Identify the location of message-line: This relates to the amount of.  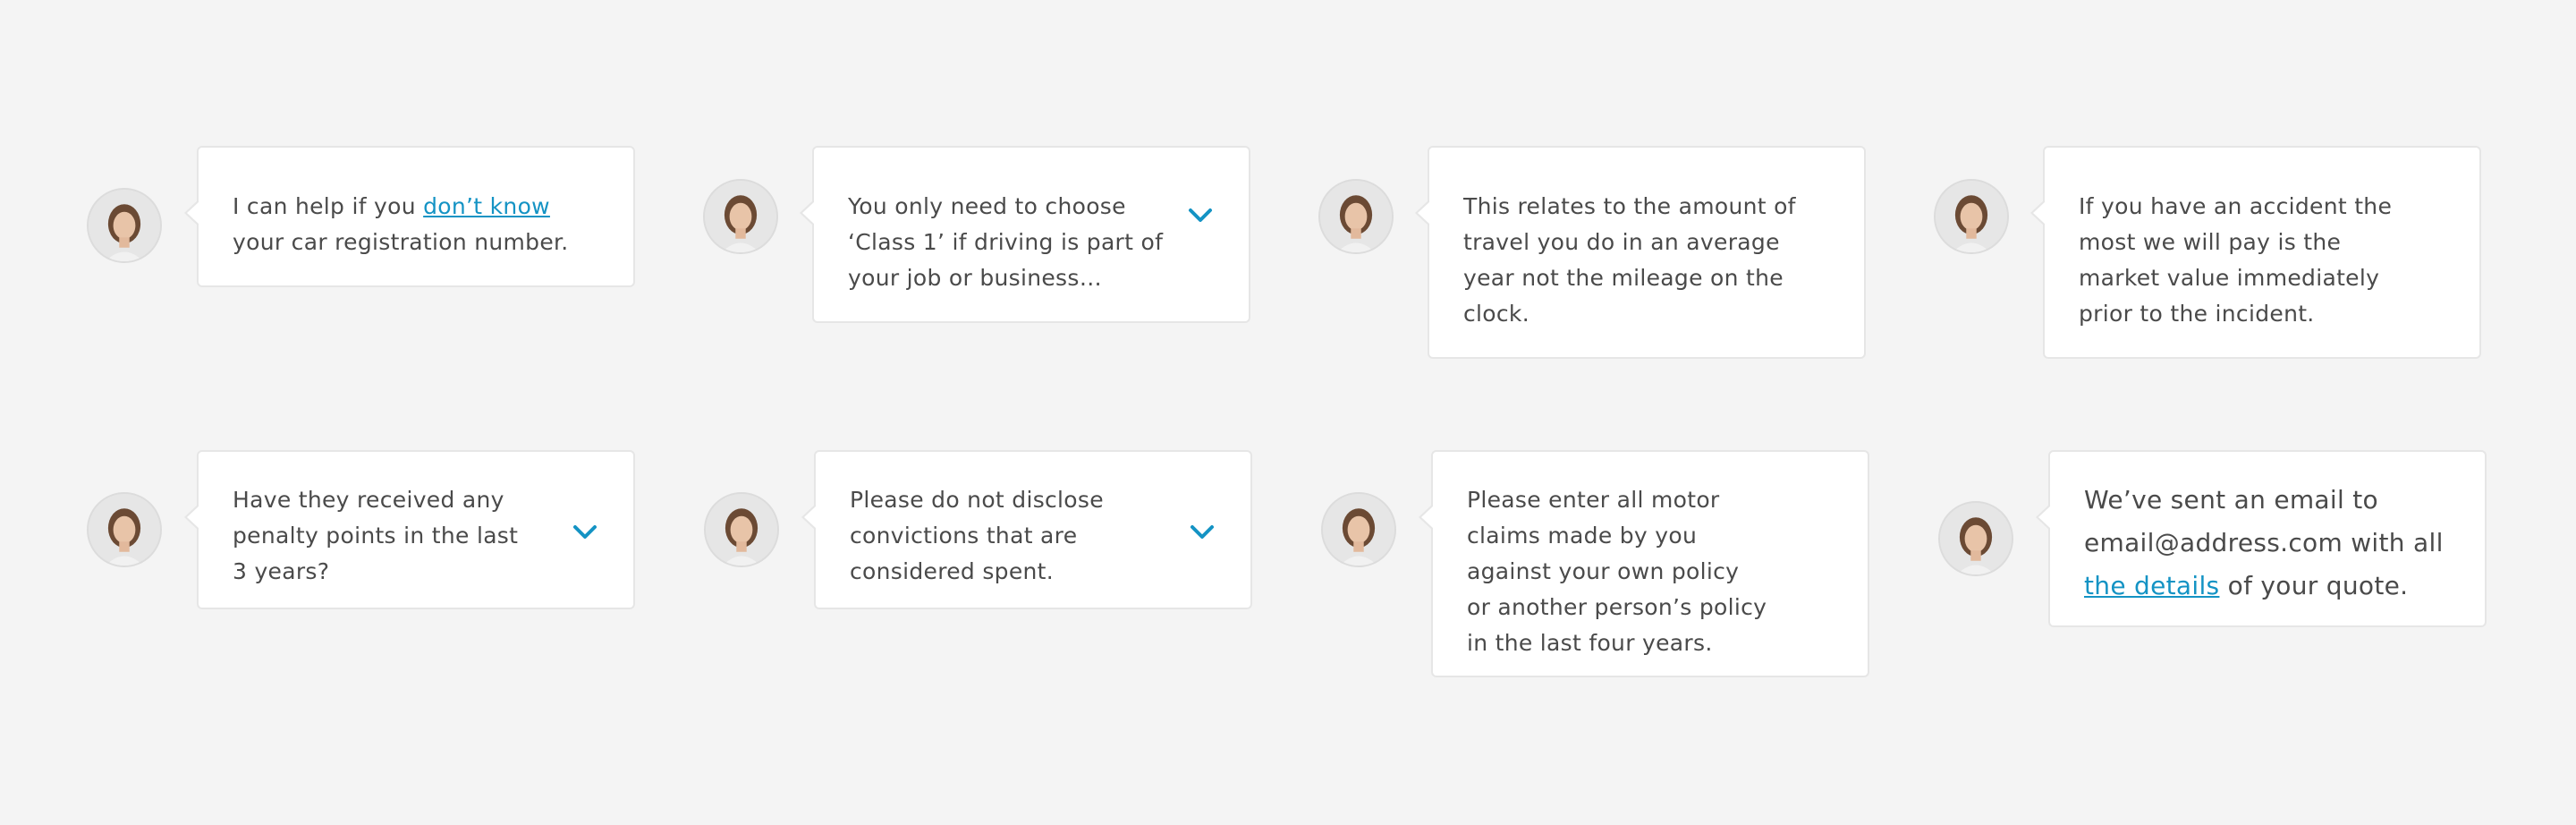
(1629, 206).